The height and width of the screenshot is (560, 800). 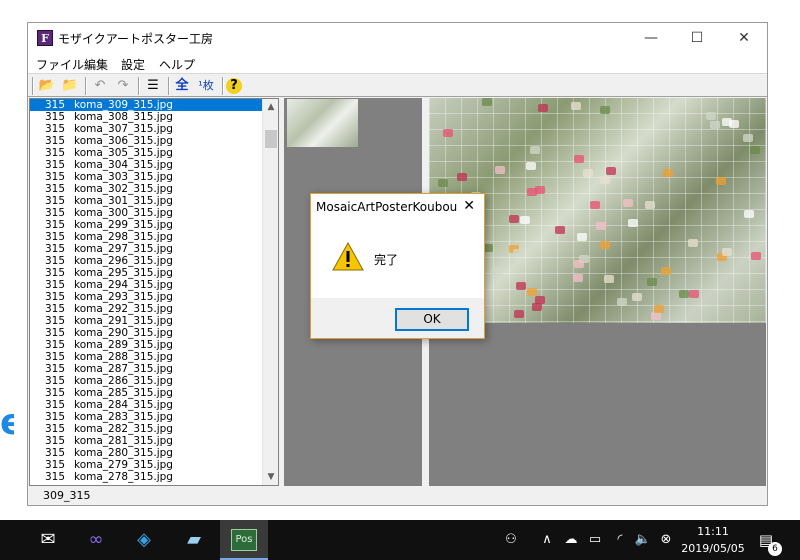 I want to click on list-item: 315 koma_290_315.jpg, so click(x=147, y=333).